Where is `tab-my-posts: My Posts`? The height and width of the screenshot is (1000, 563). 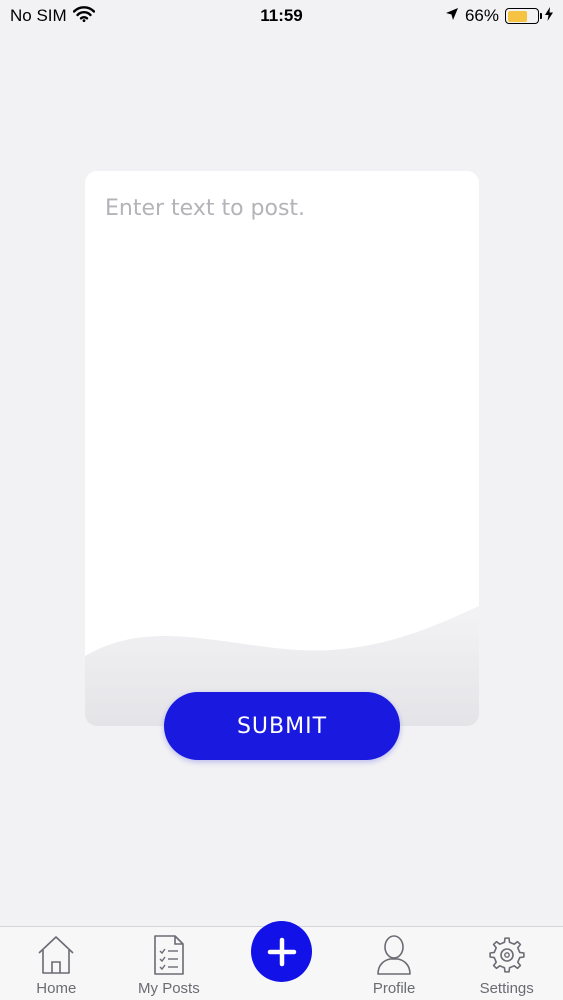 tab-my-posts: My Posts is located at coordinates (169, 963).